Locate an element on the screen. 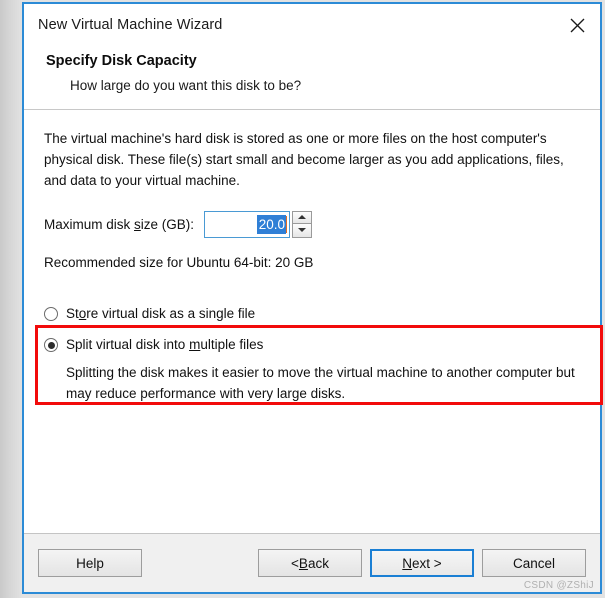  multiple-files-label-accel: m is located at coordinates (195, 344).